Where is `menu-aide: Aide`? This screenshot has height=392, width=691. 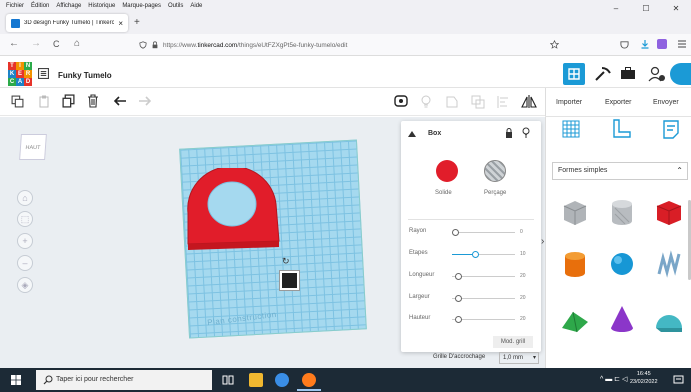 menu-aide: Aide is located at coordinates (196, 6).